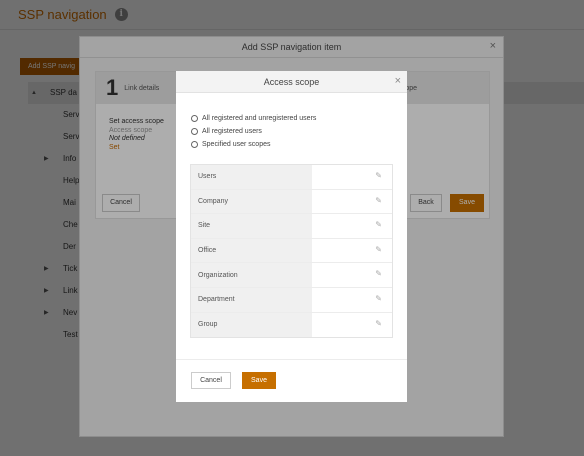 The width and height of the screenshot is (584, 456). I want to click on scope-row: Users ✎, so click(291, 177).